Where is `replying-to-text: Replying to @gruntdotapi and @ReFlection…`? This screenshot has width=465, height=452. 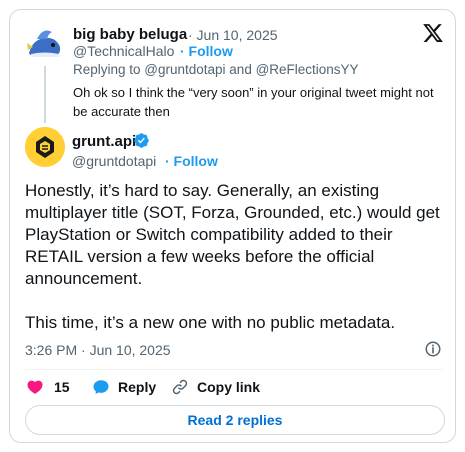 replying-to-text: Replying to @gruntdotapi and @ReFlection… is located at coordinates (216, 69).